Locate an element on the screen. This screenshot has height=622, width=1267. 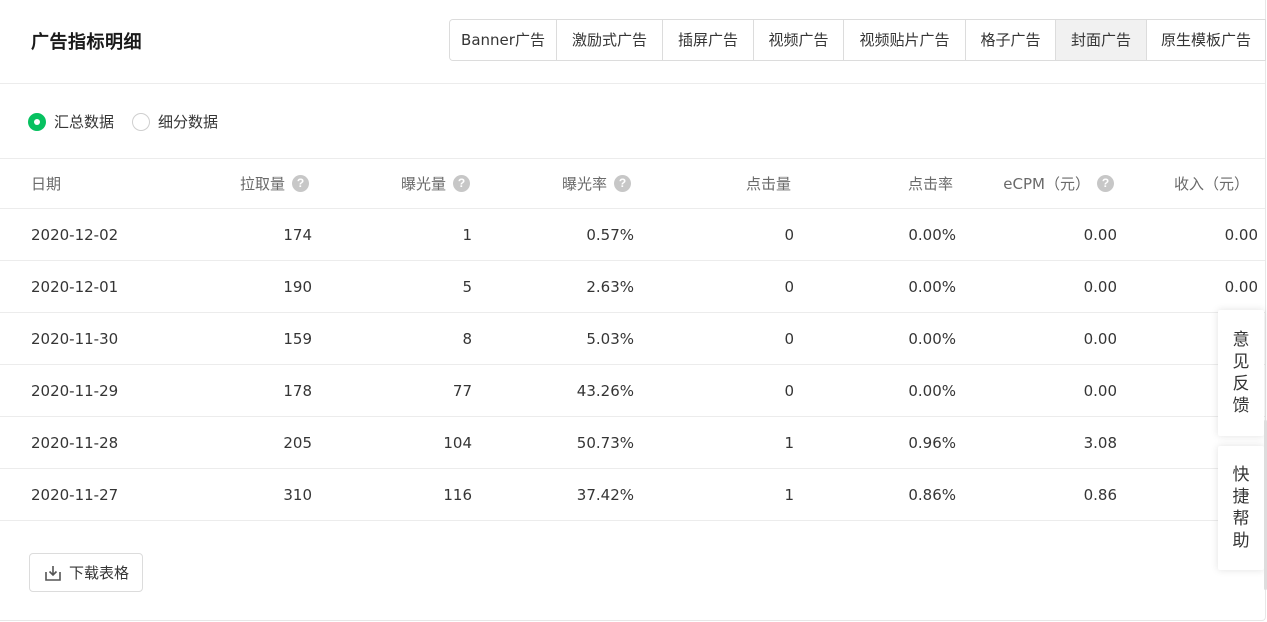
radio-summary-label: 汇总数据 is located at coordinates (84, 122).